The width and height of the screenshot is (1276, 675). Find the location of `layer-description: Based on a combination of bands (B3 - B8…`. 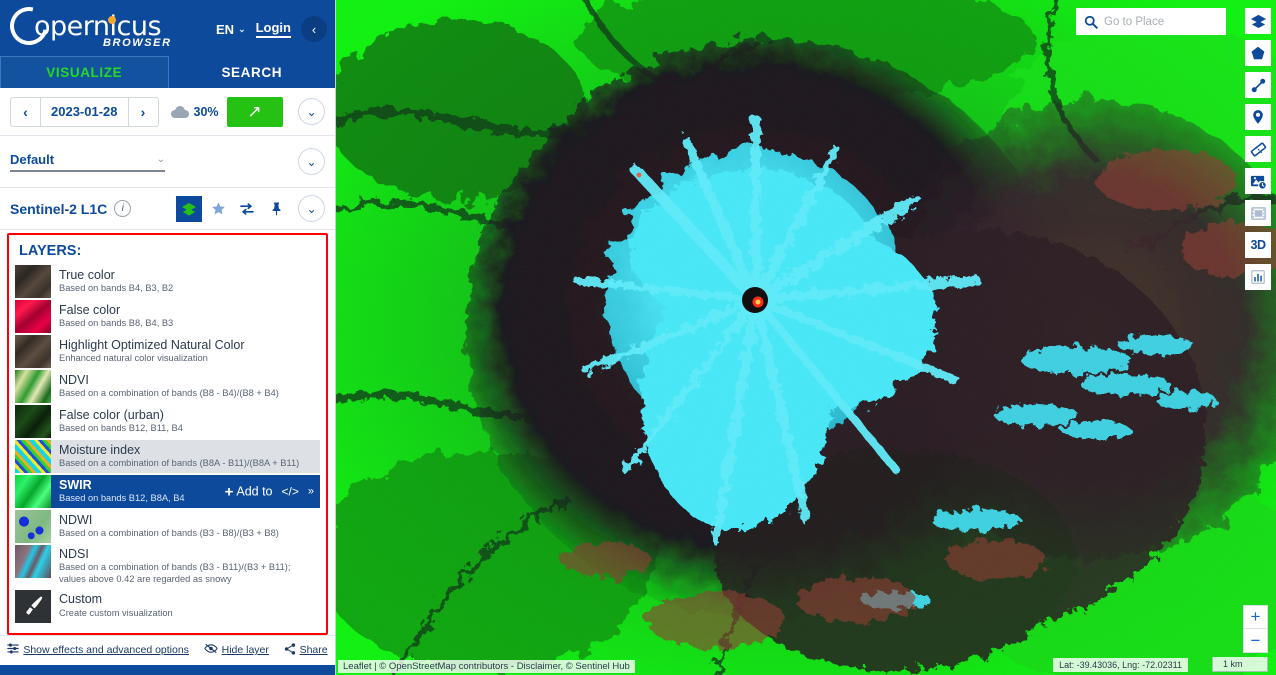

layer-description: Based on a combination of bands (B3 - B8… is located at coordinates (169, 533).